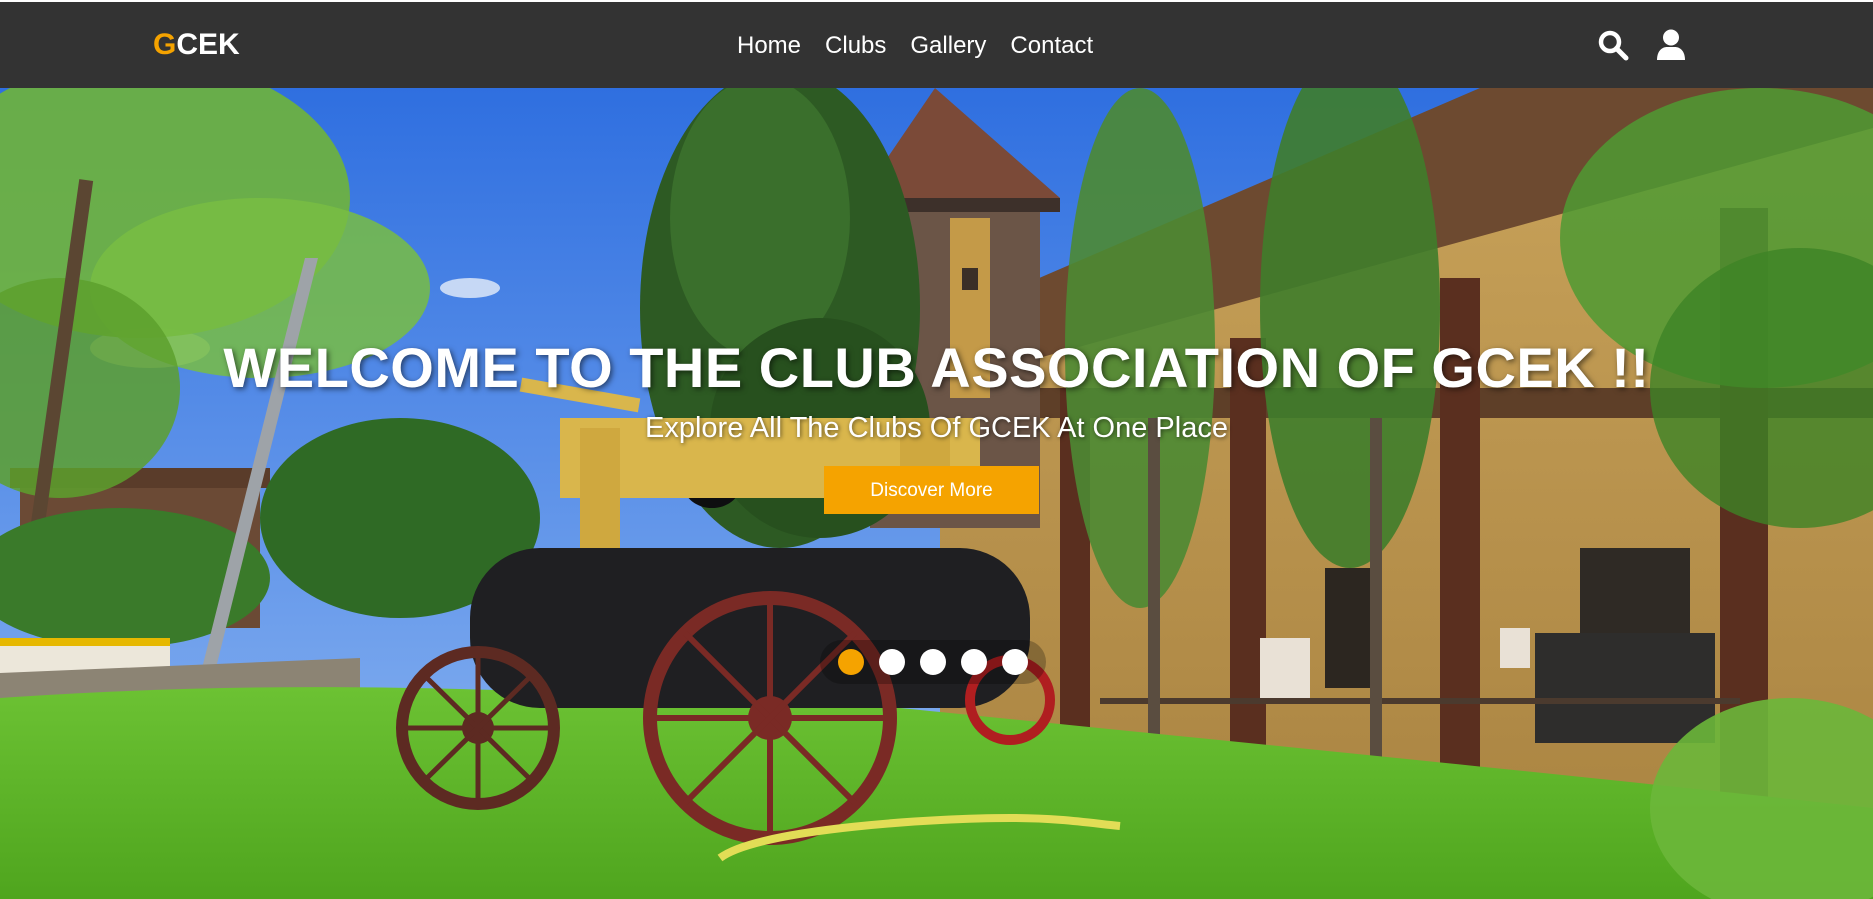 The width and height of the screenshot is (1873, 899). What do you see at coordinates (1671, 45) in the screenshot?
I see `user-icon` at bounding box center [1671, 45].